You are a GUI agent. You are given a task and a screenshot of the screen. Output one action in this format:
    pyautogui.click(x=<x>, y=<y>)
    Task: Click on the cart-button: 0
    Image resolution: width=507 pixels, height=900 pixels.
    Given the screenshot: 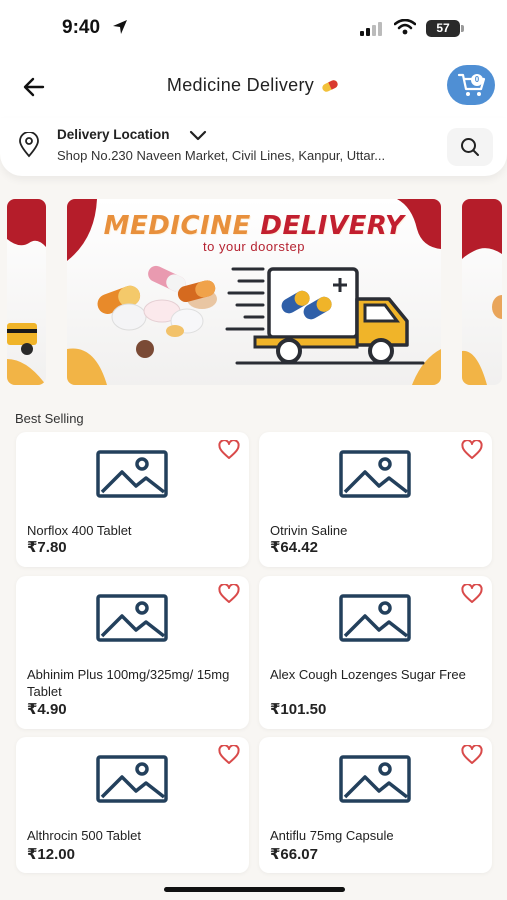 What is the action you would take?
    pyautogui.click(x=471, y=85)
    